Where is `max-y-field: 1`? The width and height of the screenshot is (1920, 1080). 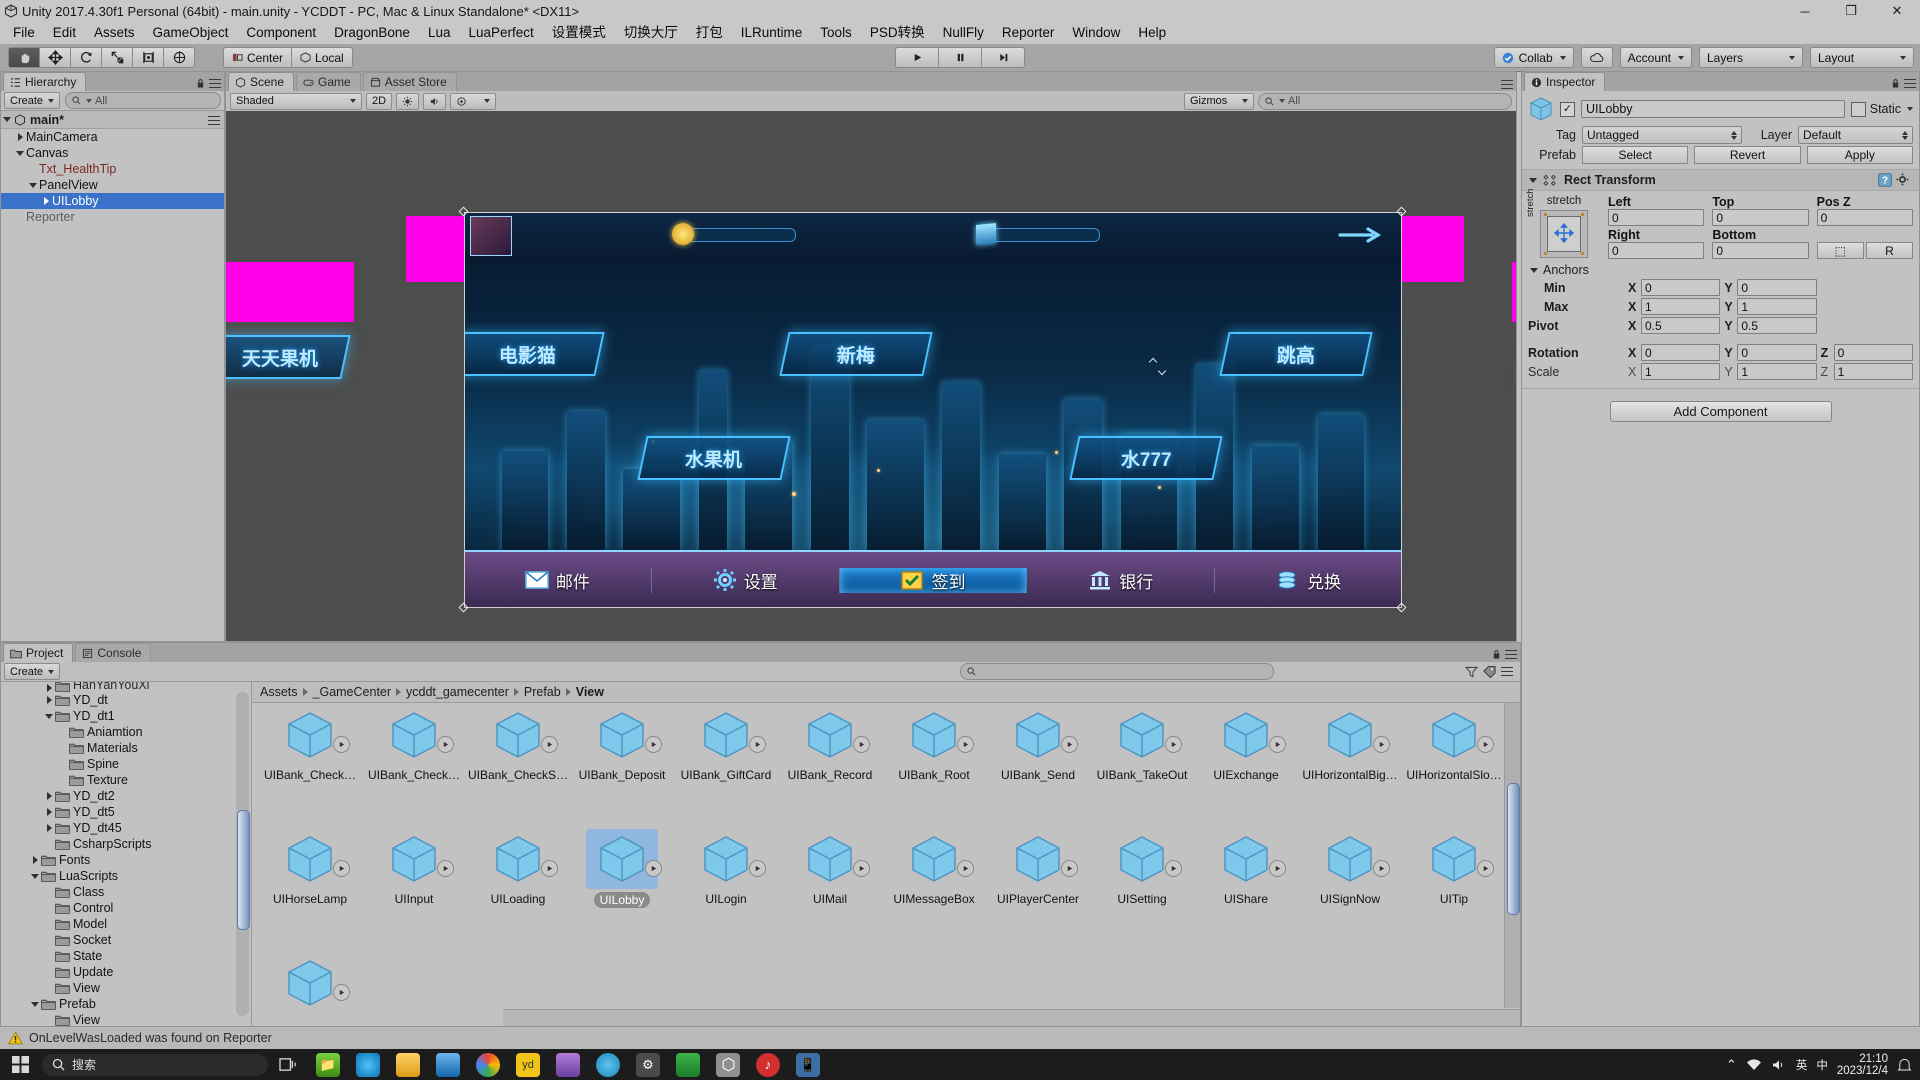 max-y-field: 1 is located at coordinates (1777, 306).